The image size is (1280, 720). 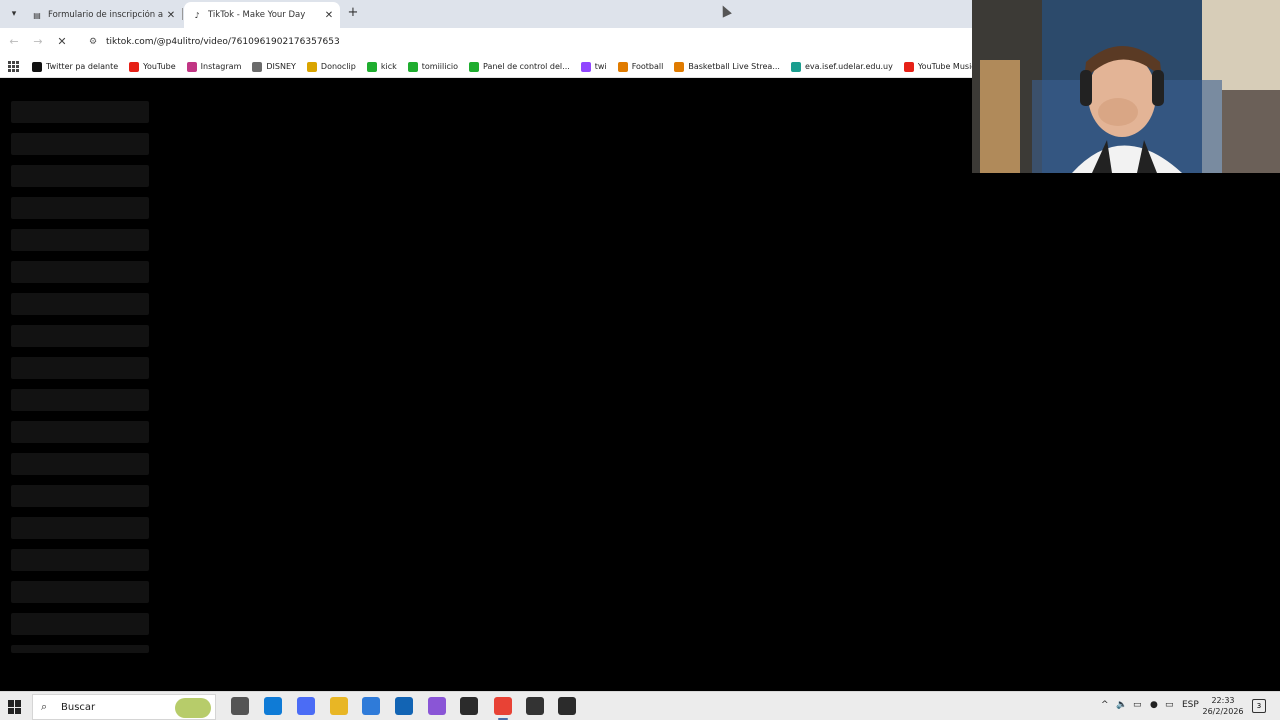 I want to click on notification-center-icon: 3, so click(x=1259, y=706).